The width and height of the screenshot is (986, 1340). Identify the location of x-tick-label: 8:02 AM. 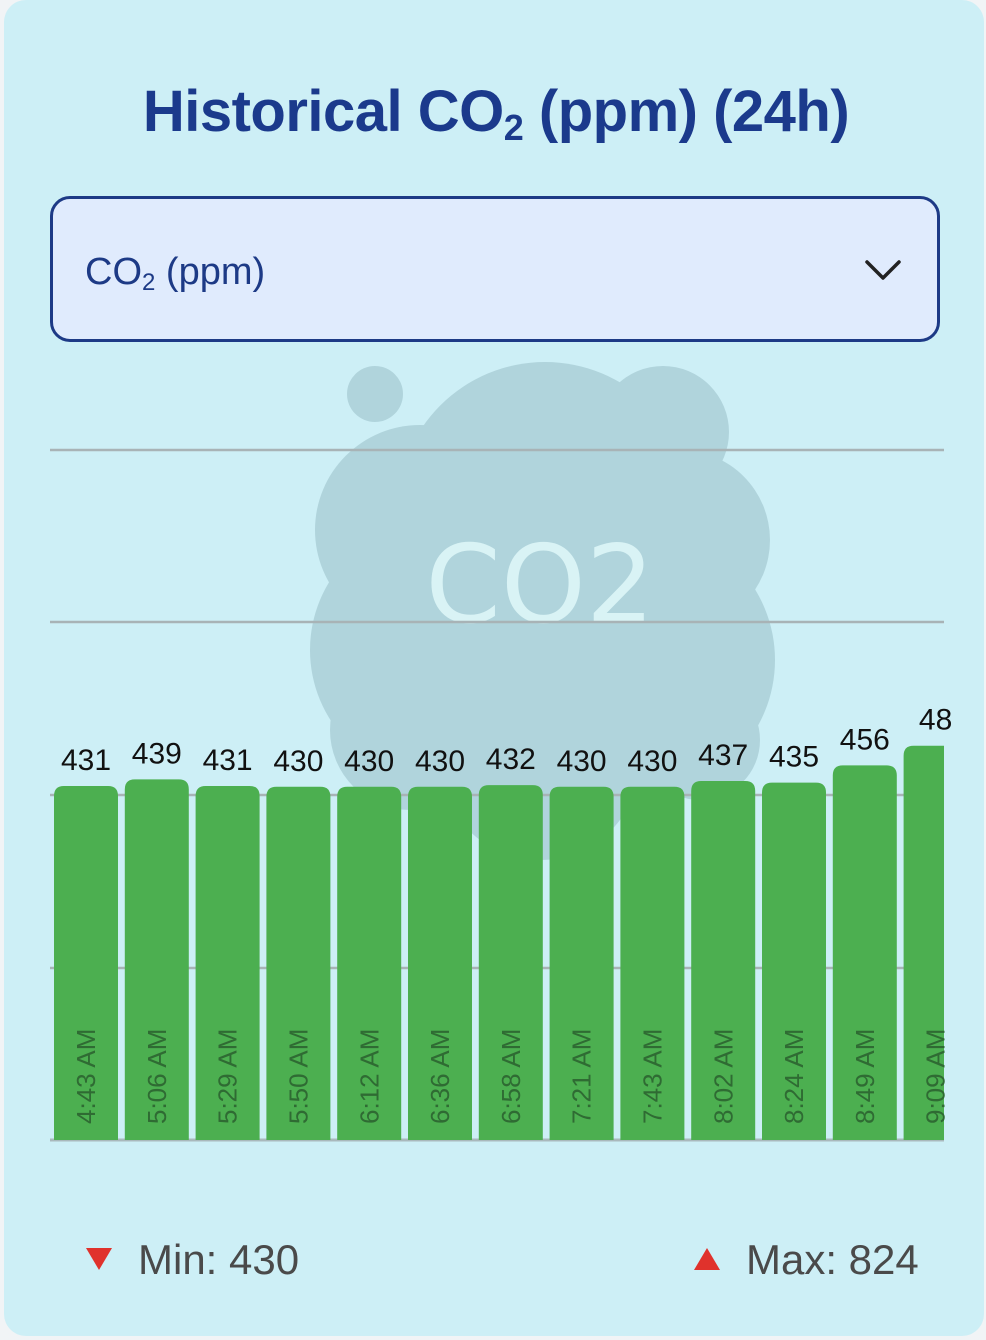
(723, 1076).